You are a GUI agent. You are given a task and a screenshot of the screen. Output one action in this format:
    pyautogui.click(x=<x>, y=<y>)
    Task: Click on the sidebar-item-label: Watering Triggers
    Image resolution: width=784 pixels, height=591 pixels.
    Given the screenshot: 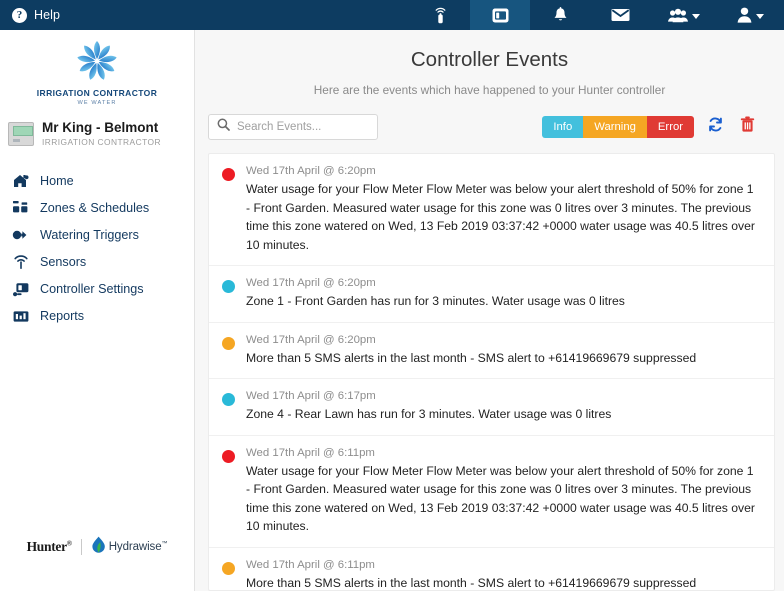 What is the action you would take?
    pyautogui.click(x=89, y=235)
    